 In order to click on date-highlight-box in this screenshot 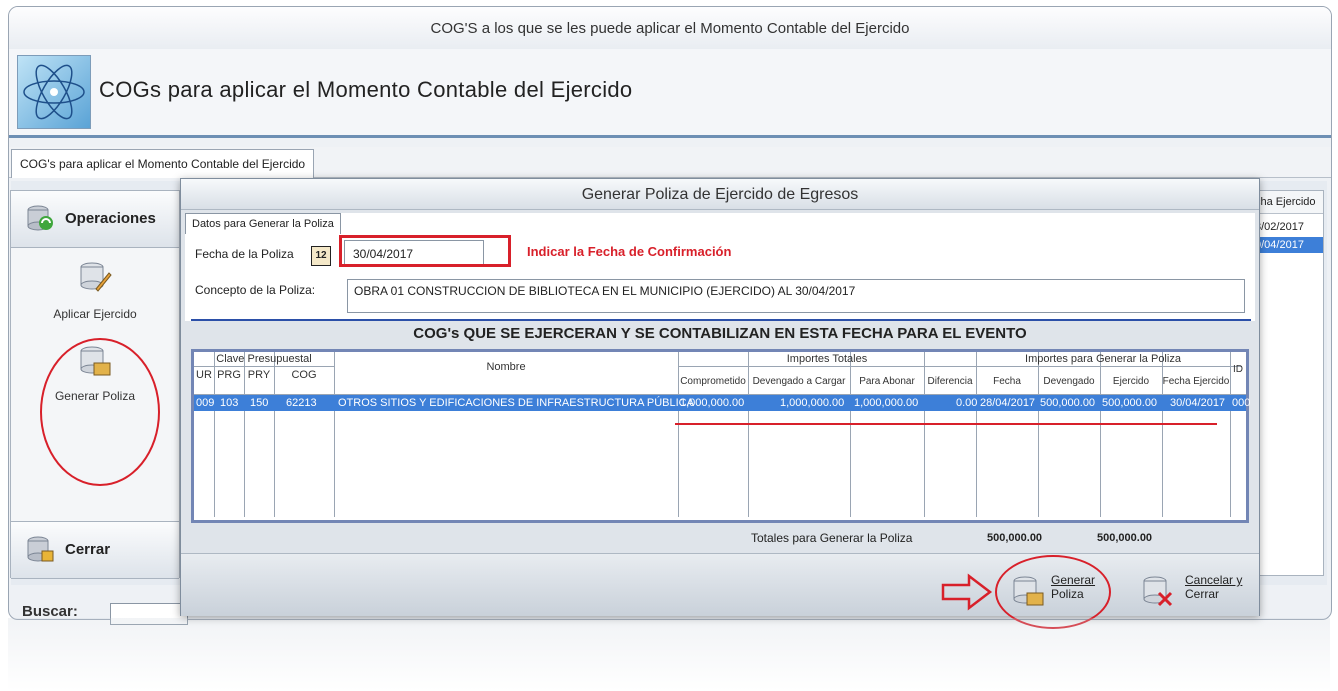, I will do `click(425, 251)`.